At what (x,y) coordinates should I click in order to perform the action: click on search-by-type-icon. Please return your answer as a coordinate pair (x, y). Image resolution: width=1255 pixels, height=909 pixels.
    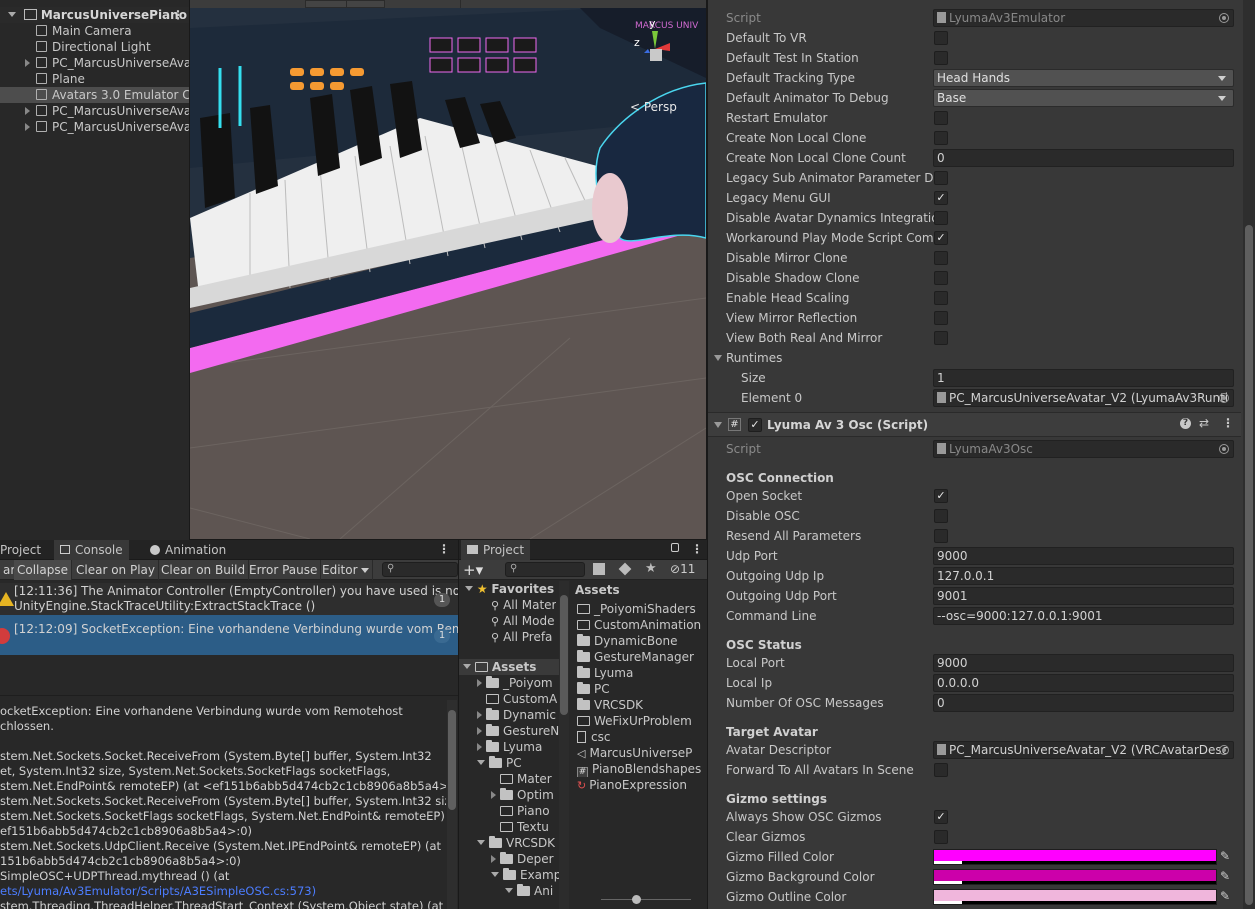
    Looking at the image, I should click on (599, 569).